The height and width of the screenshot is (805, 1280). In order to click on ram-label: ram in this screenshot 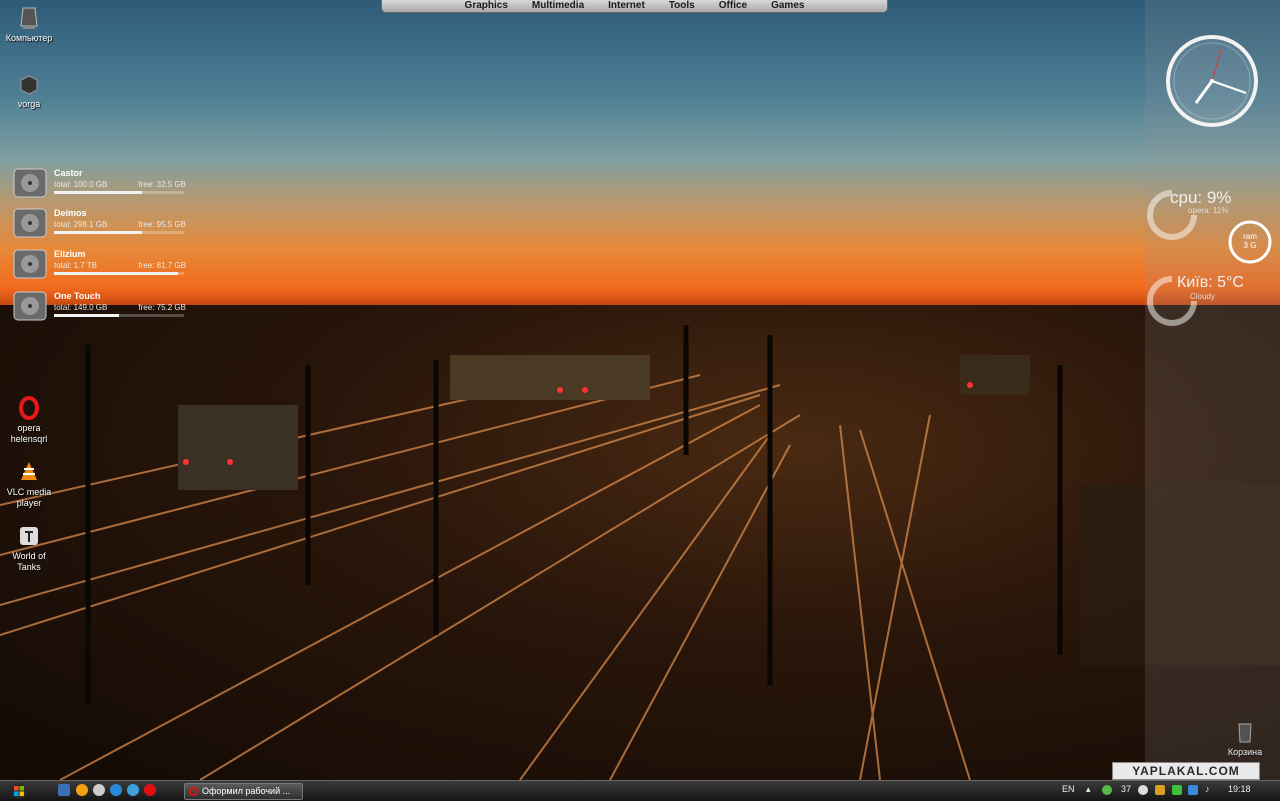, I will do `click(1250, 236)`.